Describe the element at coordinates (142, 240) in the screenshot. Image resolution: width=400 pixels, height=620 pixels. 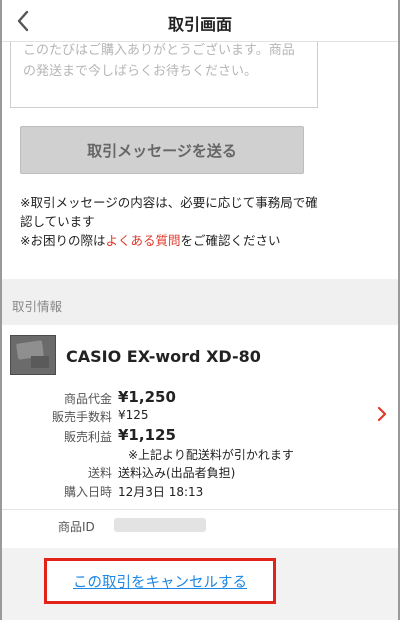
I see `faq-link: よくある質問` at that location.